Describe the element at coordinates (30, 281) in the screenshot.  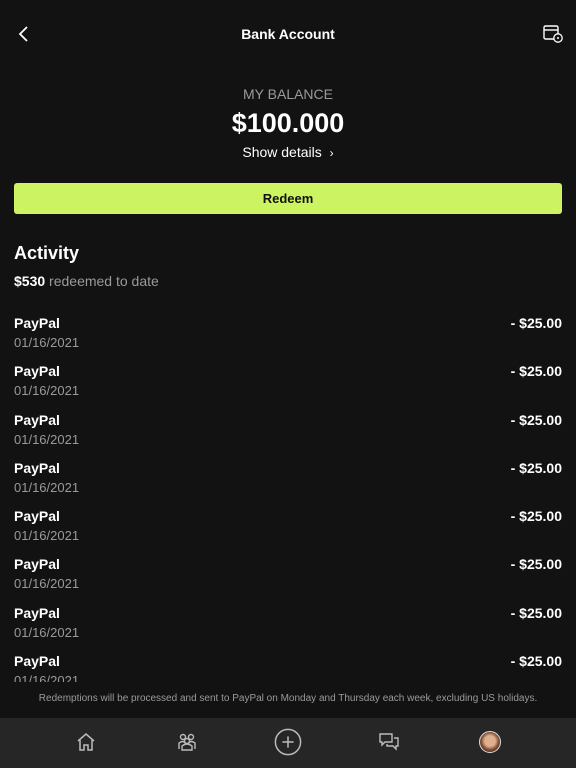
I see `redeemed-total: $530` at that location.